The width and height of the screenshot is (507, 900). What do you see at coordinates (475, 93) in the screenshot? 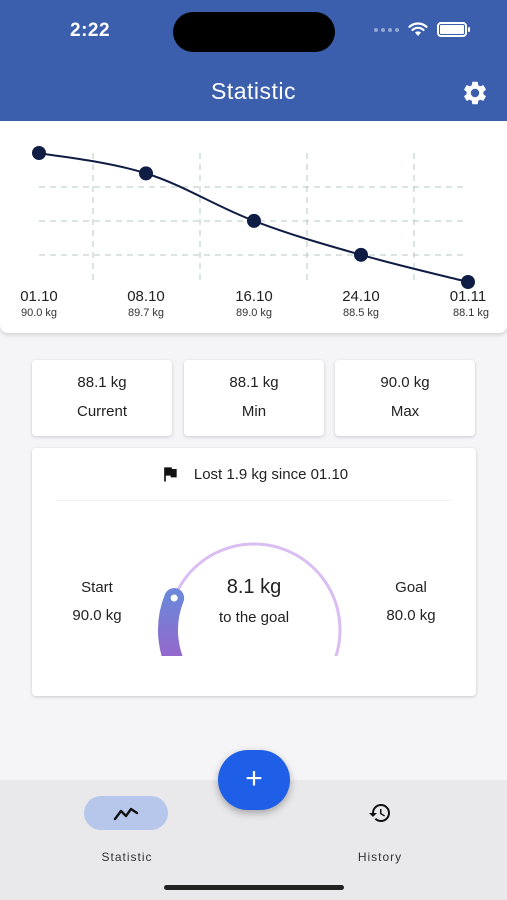
I see `gear-icon` at bounding box center [475, 93].